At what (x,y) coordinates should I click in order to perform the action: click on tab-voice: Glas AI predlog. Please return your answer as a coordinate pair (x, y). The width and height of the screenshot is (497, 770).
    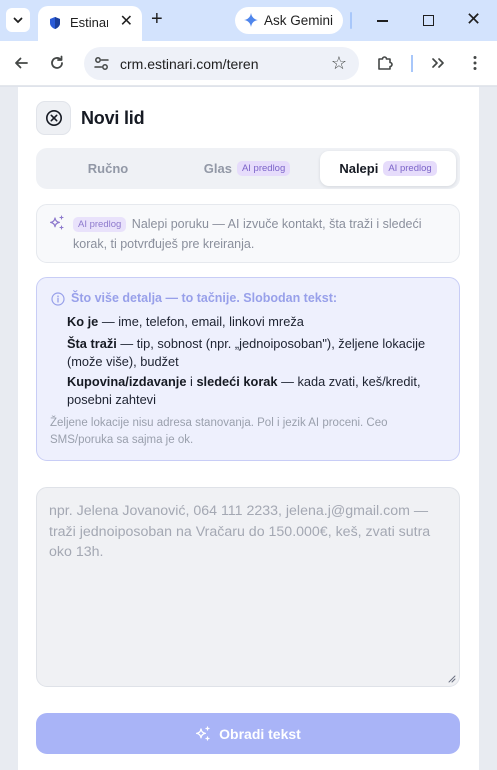
    Looking at the image, I should click on (247, 168).